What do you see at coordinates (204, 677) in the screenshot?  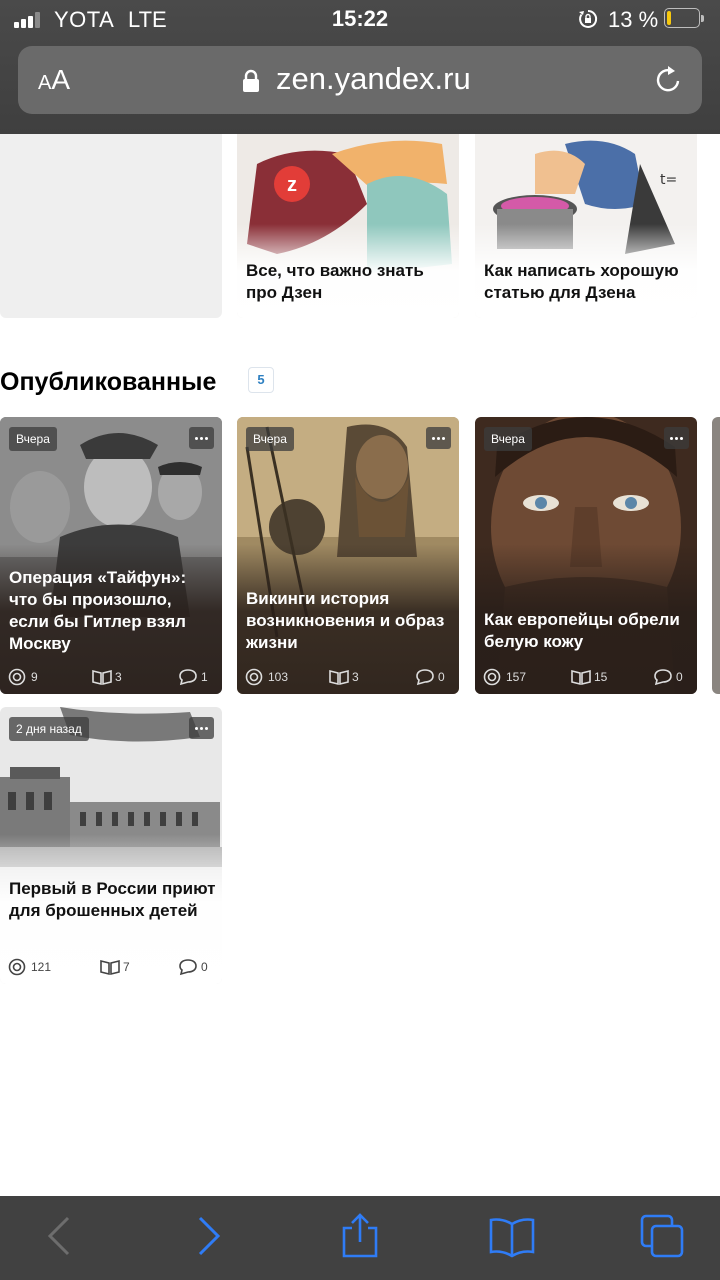 I see `comments-count: 1` at bounding box center [204, 677].